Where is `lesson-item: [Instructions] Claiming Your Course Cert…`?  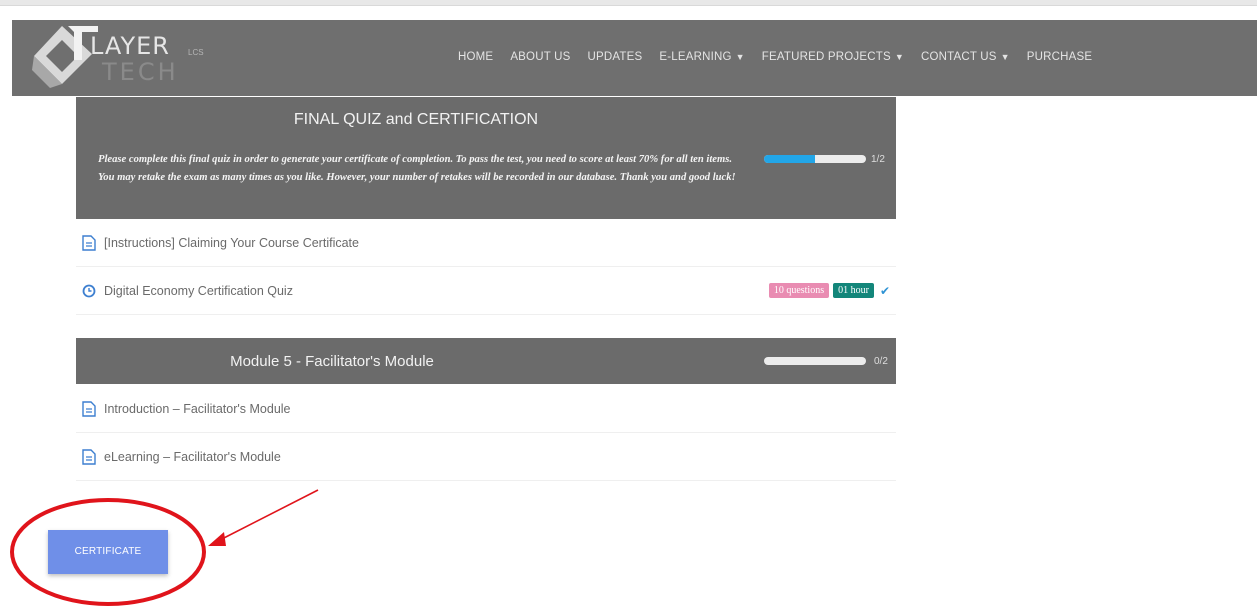 lesson-item: [Instructions] Claiming Your Course Cert… is located at coordinates (486, 243).